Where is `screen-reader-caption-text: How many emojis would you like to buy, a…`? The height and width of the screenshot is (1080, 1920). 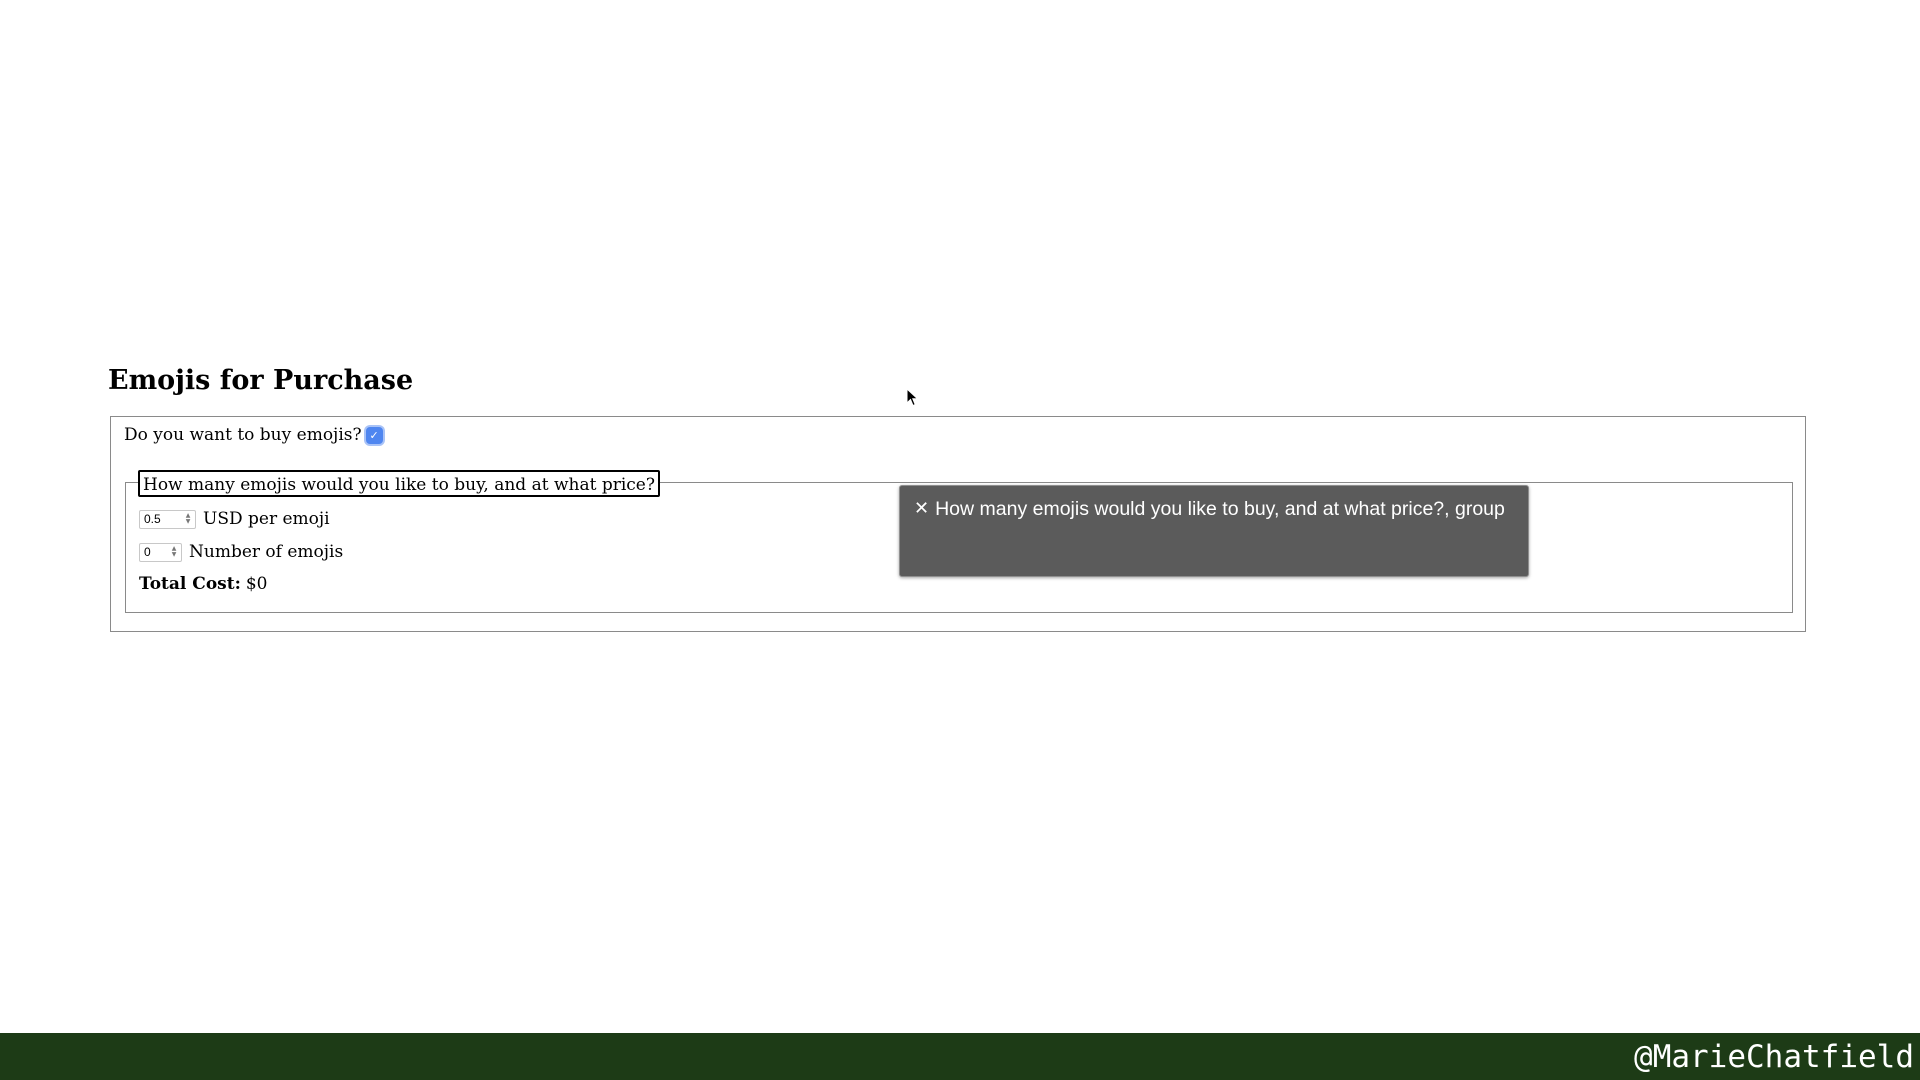 screen-reader-caption-text: How many emojis would you like to buy, a… is located at coordinates (1220, 509).